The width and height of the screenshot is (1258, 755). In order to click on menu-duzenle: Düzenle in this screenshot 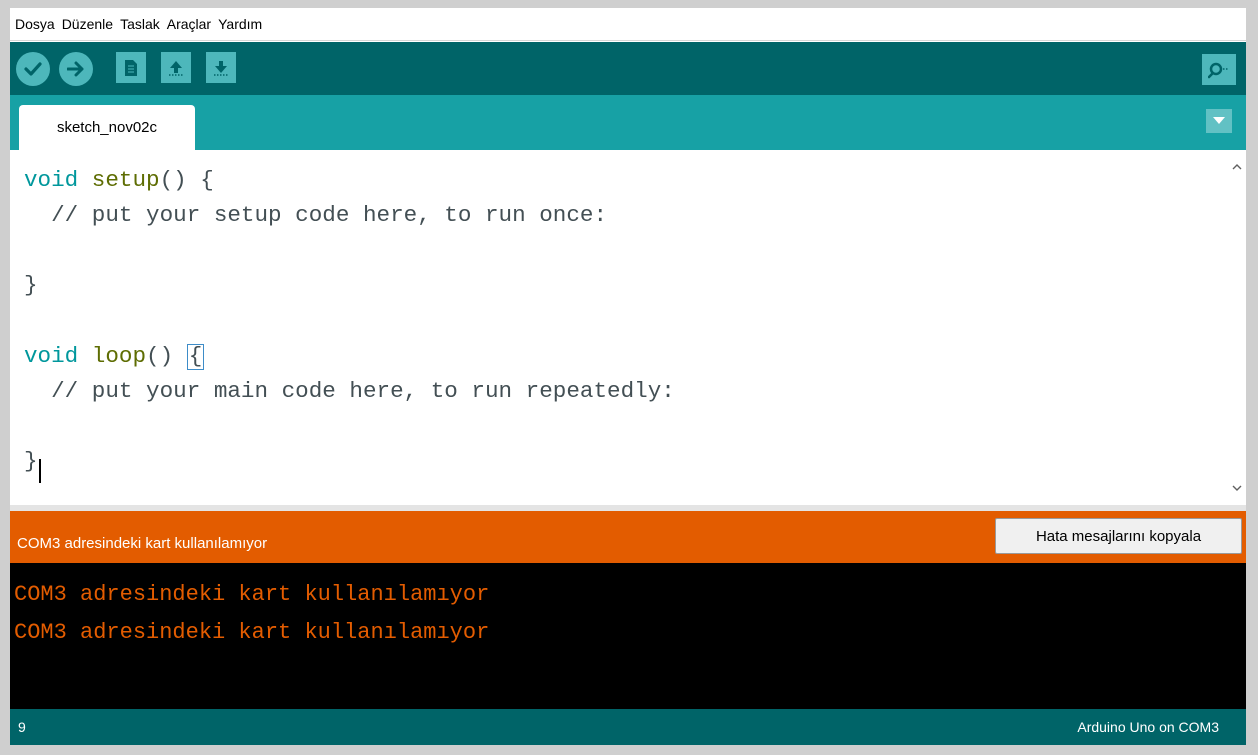, I will do `click(88, 24)`.